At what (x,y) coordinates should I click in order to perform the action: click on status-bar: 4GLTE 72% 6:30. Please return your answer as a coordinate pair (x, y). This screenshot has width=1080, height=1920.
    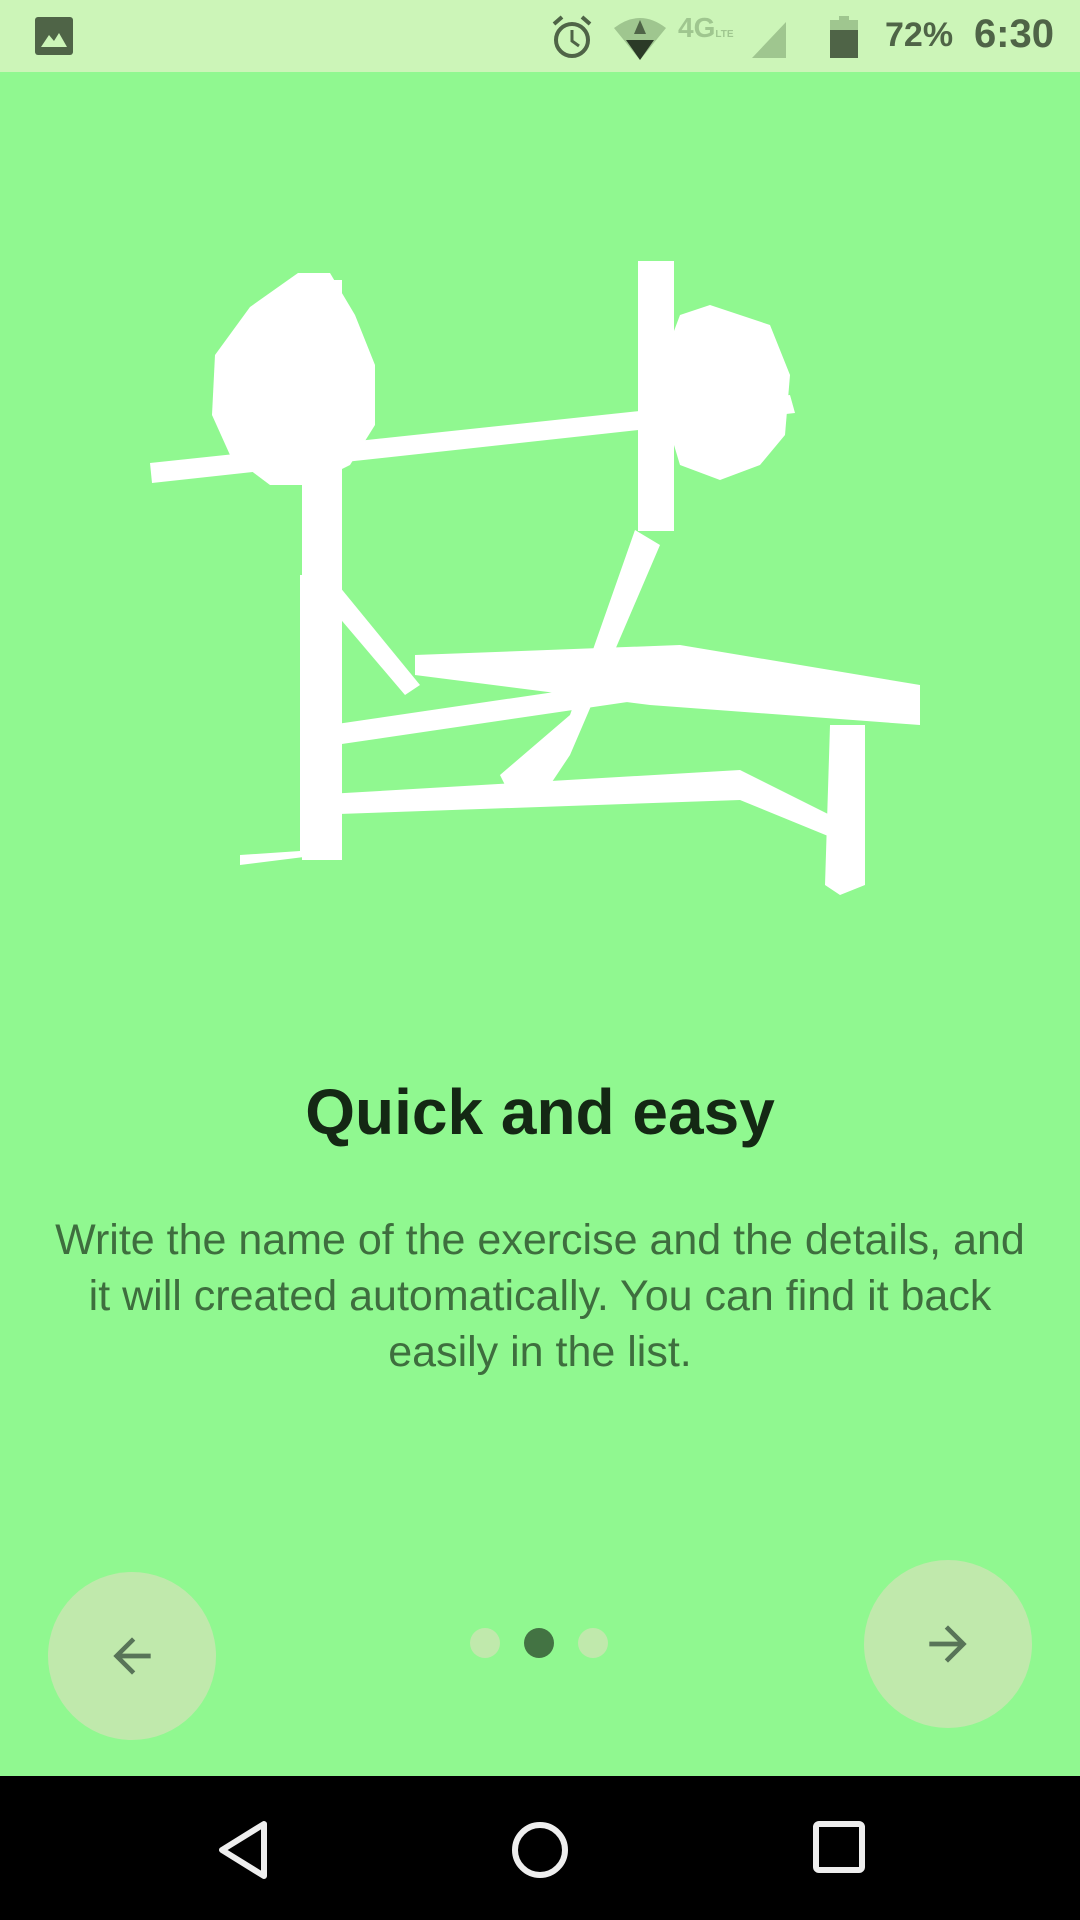
    Looking at the image, I should click on (540, 36).